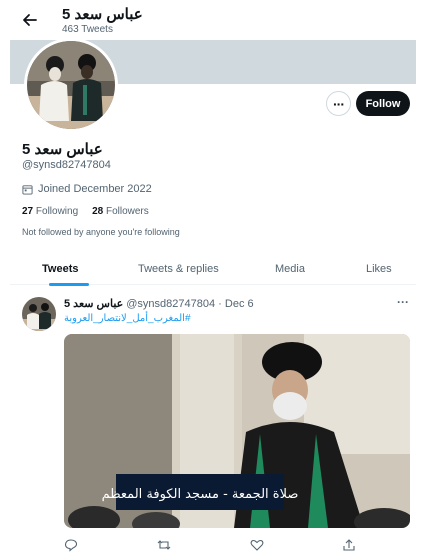 The image size is (426, 555). I want to click on following-link: 27 Following, so click(50, 211).